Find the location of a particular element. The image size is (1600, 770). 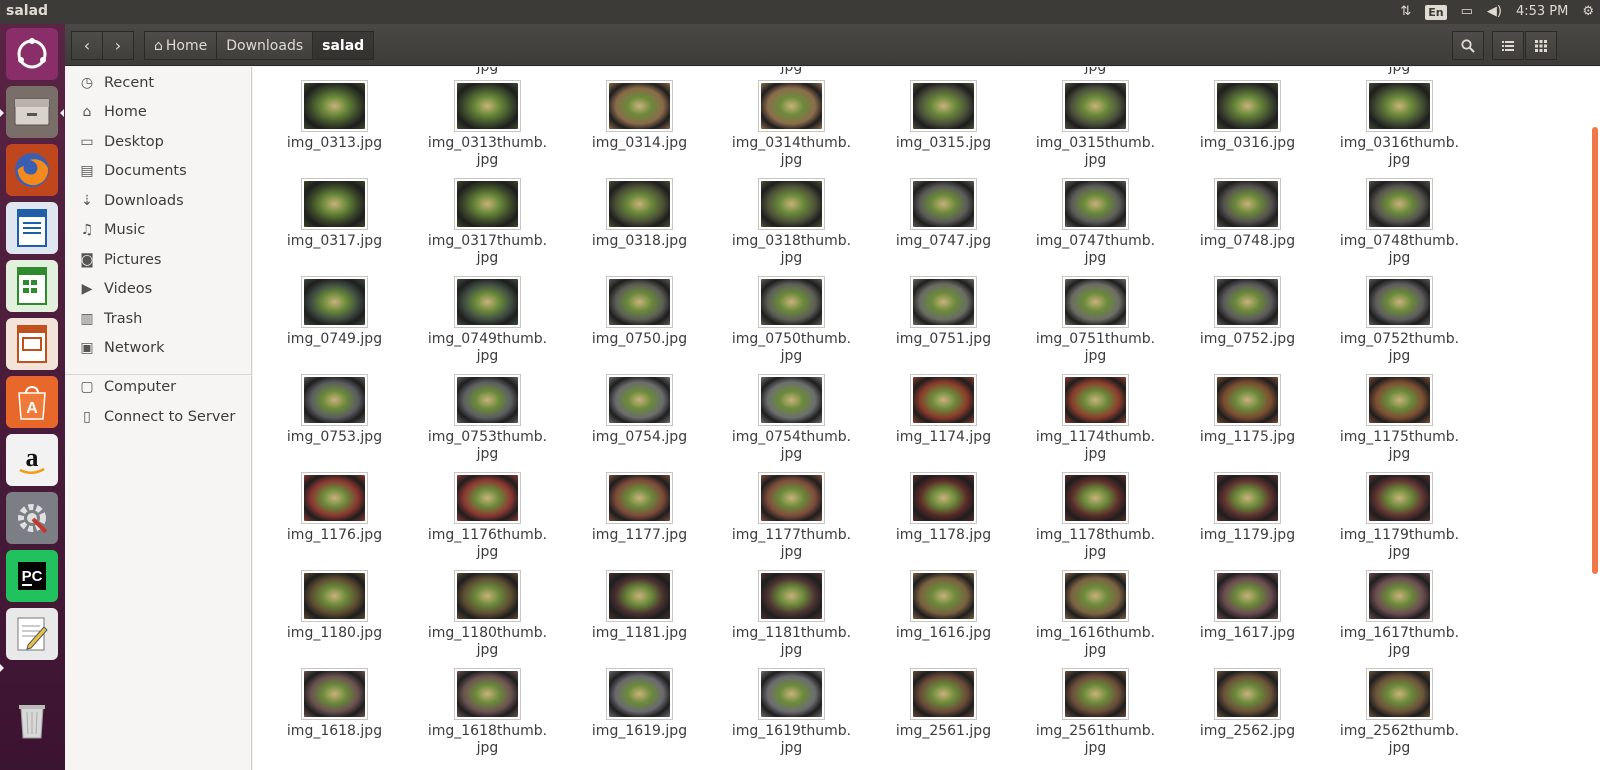

file-item: img_1176.jpg is located at coordinates (334, 517).